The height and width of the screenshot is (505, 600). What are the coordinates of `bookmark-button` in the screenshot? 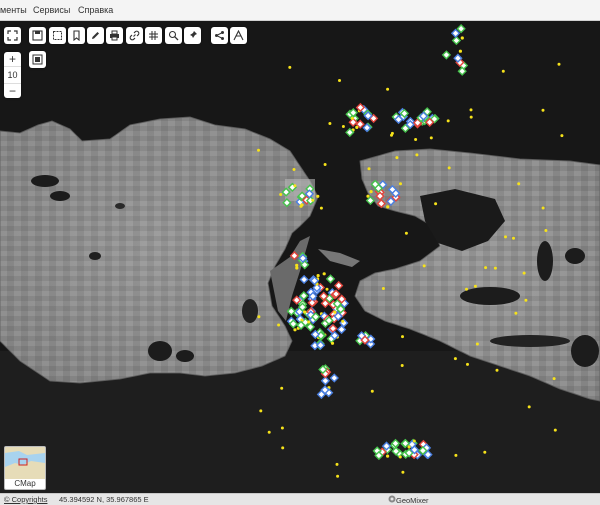 It's located at (76, 35).